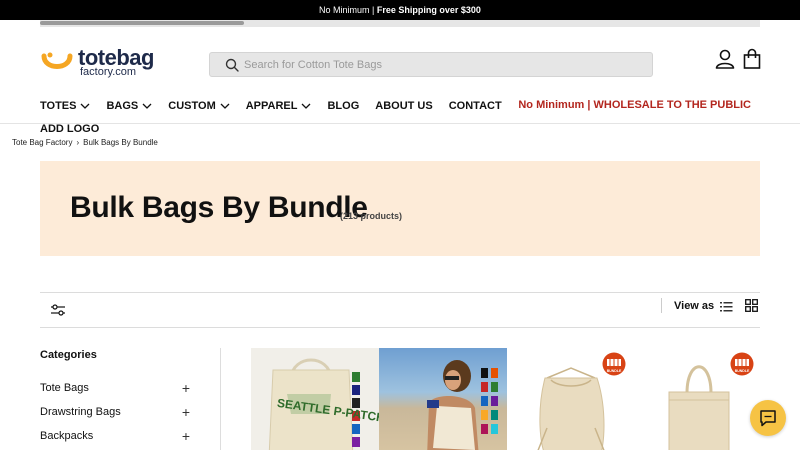 Image resolution: width=800 pixels, height=450 pixels. Describe the element at coordinates (58, 310) in the screenshot. I see `filter-icon` at that location.